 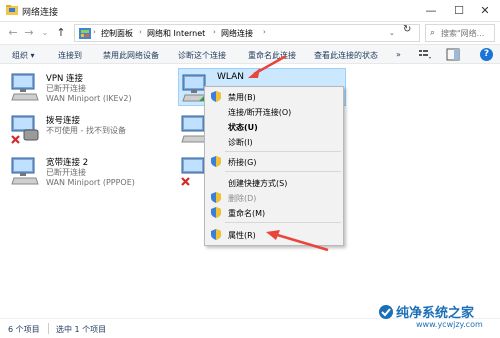 I want to click on breadcrumb-network-internet: 网络和 Internet, so click(x=176, y=33).